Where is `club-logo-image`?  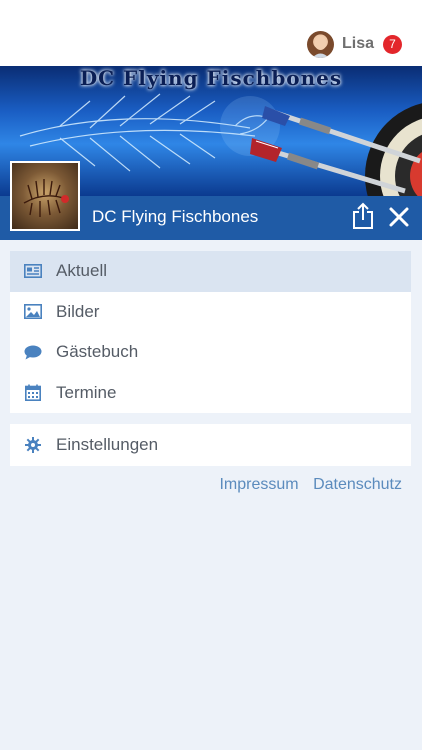
club-logo-image is located at coordinates (46, 198).